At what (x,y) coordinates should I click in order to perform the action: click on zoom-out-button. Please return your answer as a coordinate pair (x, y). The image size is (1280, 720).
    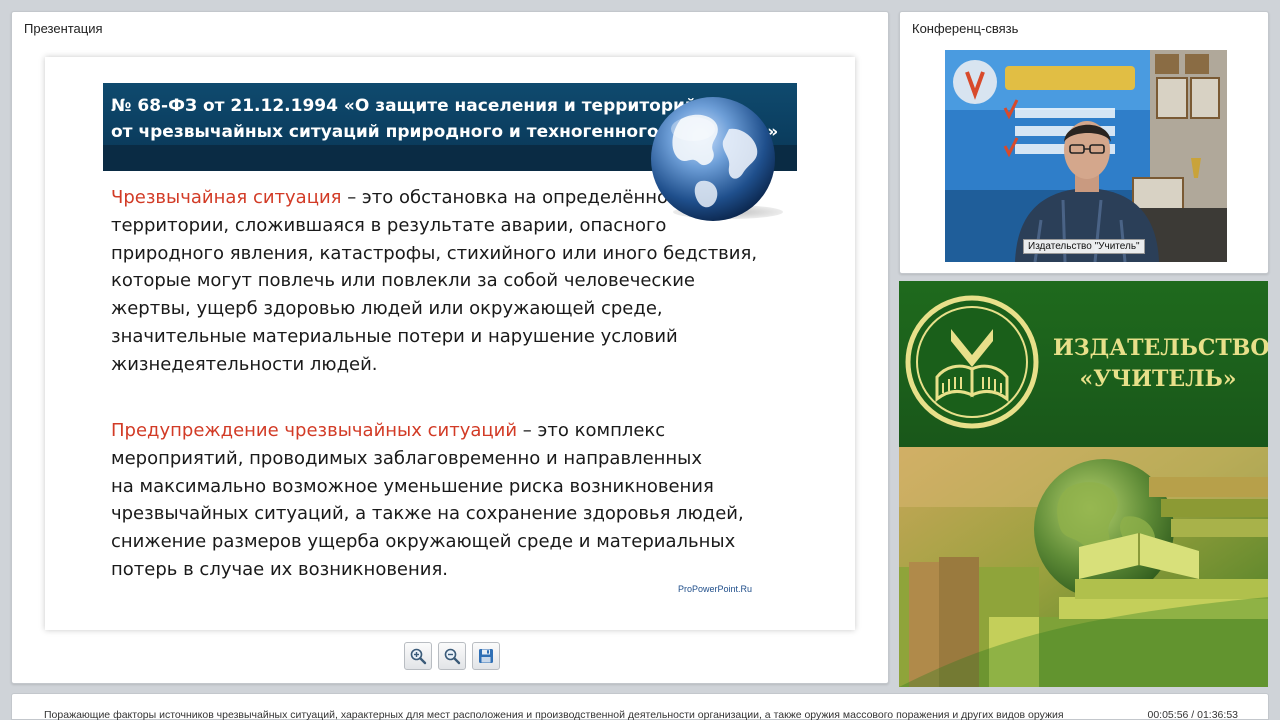
    Looking at the image, I should click on (452, 656).